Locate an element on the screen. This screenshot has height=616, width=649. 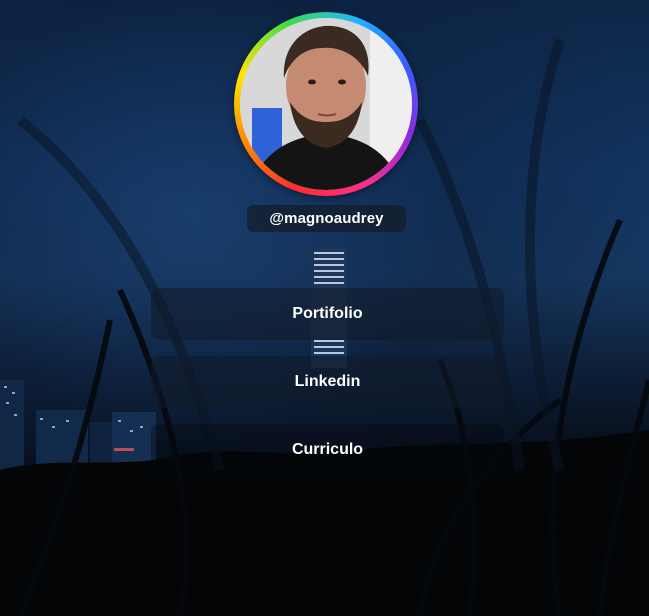
portfolio-link-button: Portifolio is located at coordinates (327, 314).